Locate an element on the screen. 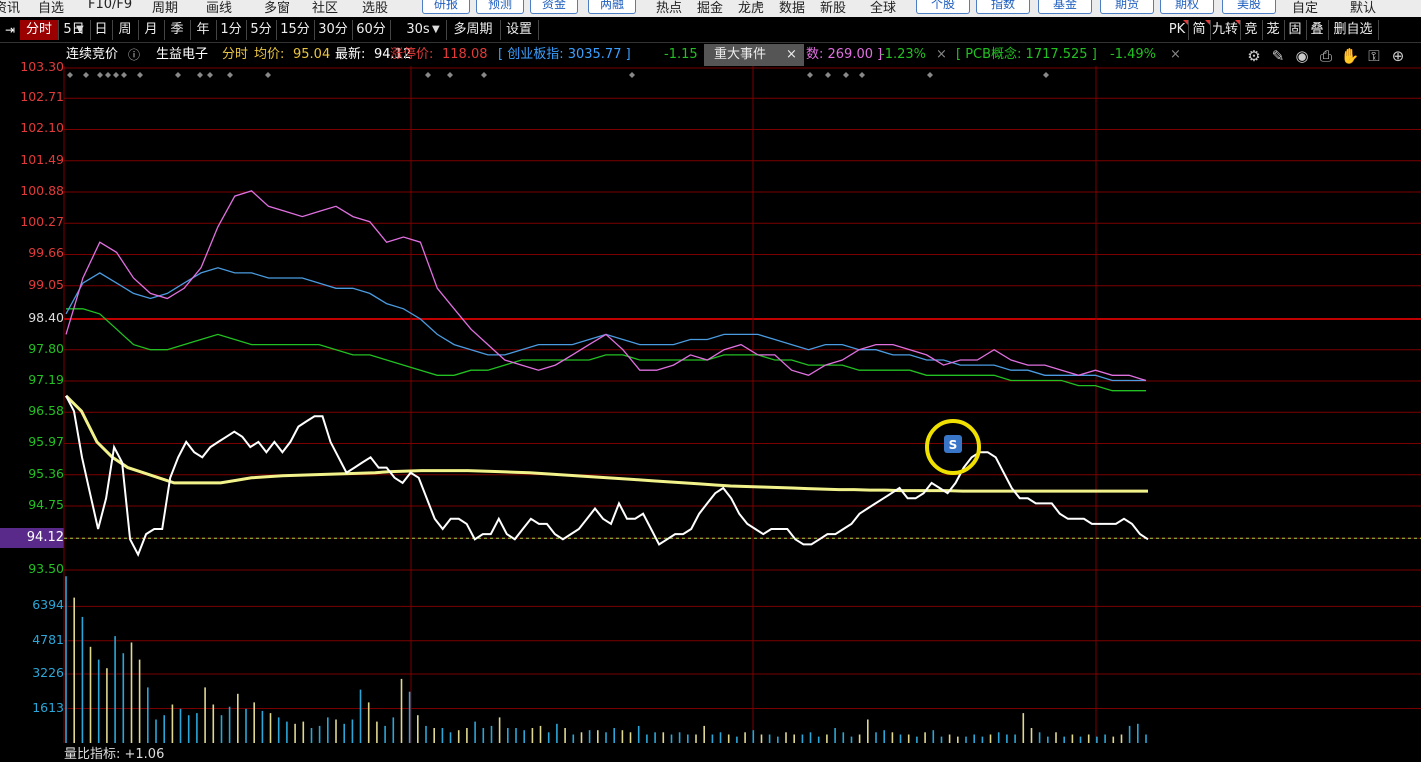 The height and width of the screenshot is (762, 1421). price-tick-label: 99.05 is located at coordinates (46, 284).